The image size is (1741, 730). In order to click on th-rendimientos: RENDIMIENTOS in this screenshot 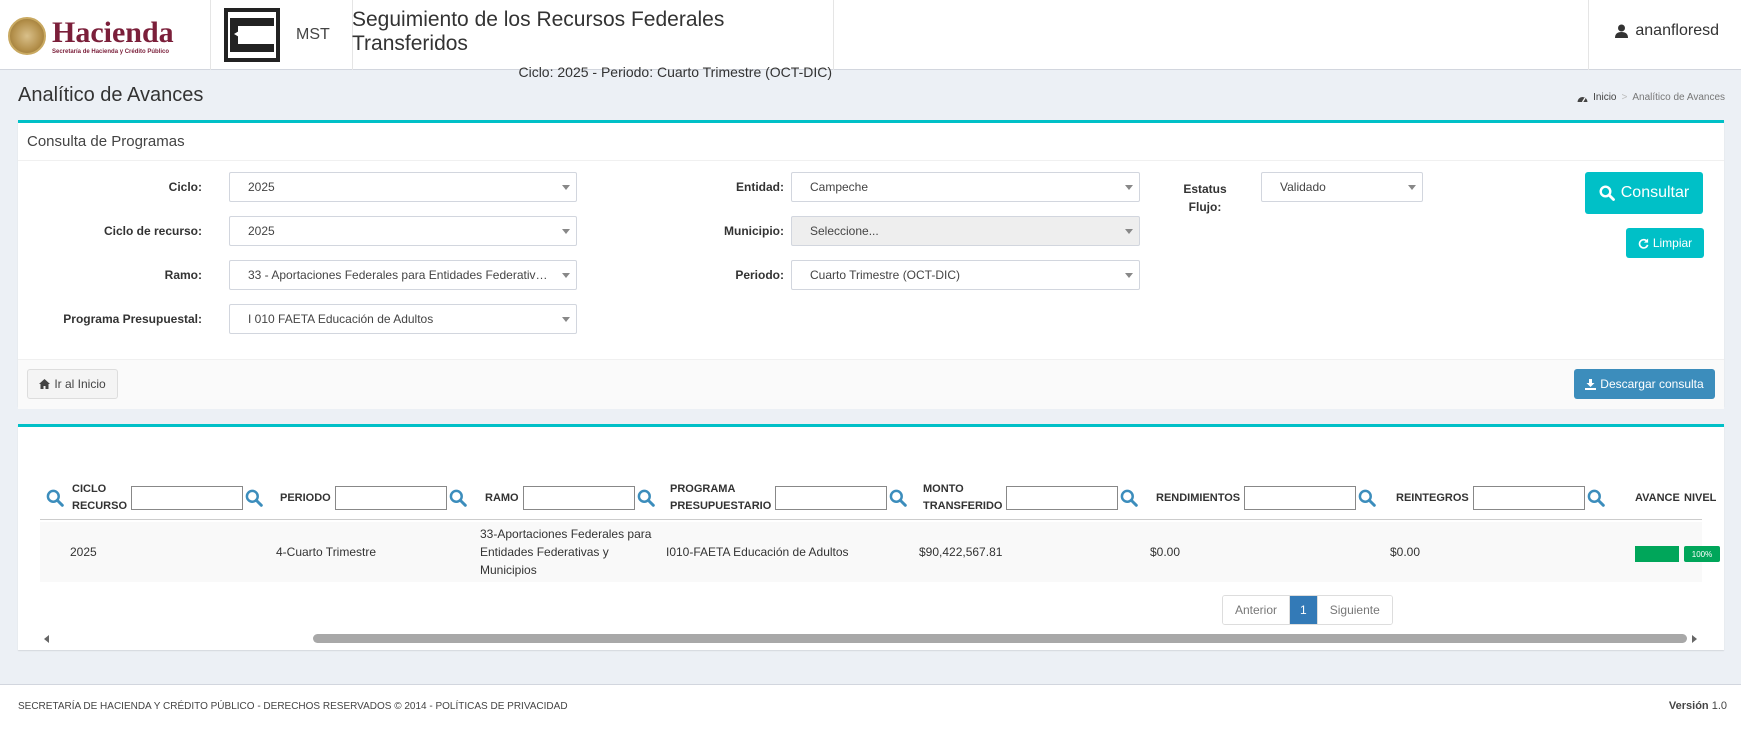, I will do `click(1275, 498)`.